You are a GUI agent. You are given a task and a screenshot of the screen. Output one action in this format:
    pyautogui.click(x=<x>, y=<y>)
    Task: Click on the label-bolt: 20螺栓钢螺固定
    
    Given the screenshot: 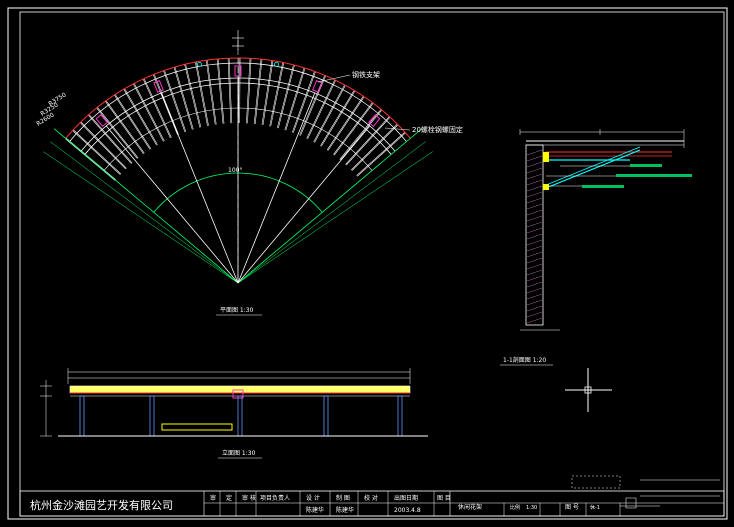 What is the action you would take?
    pyautogui.click(x=437, y=129)
    